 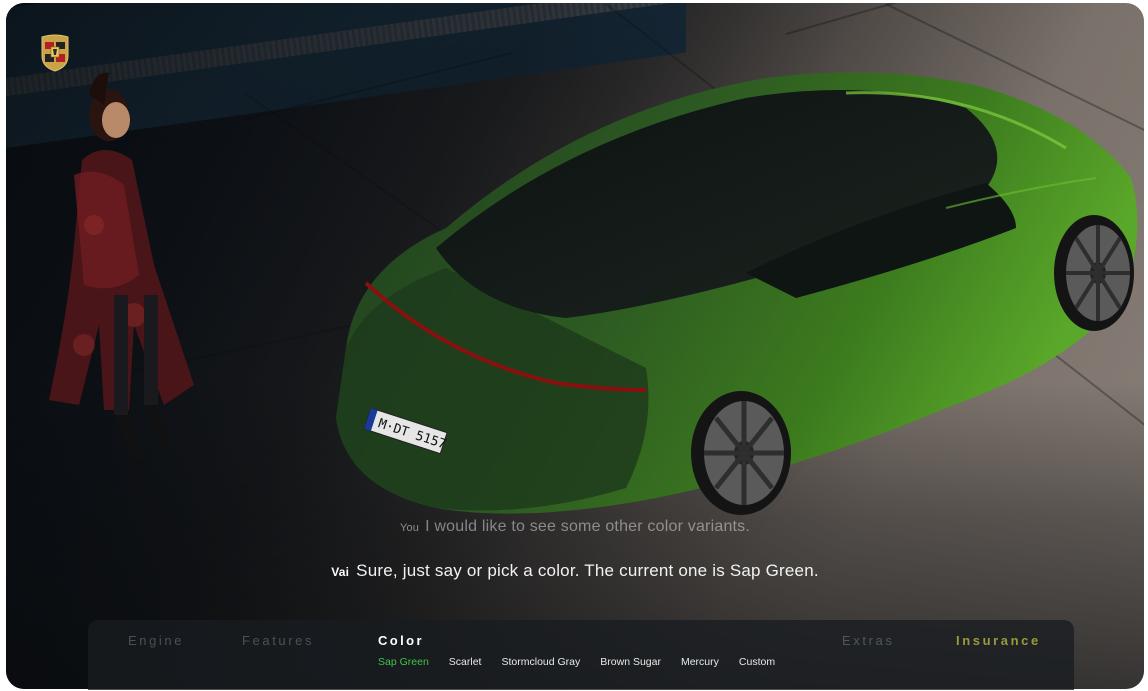 What do you see at coordinates (403, 662) in the screenshot?
I see `color-option-sap-green: Sap Green` at bounding box center [403, 662].